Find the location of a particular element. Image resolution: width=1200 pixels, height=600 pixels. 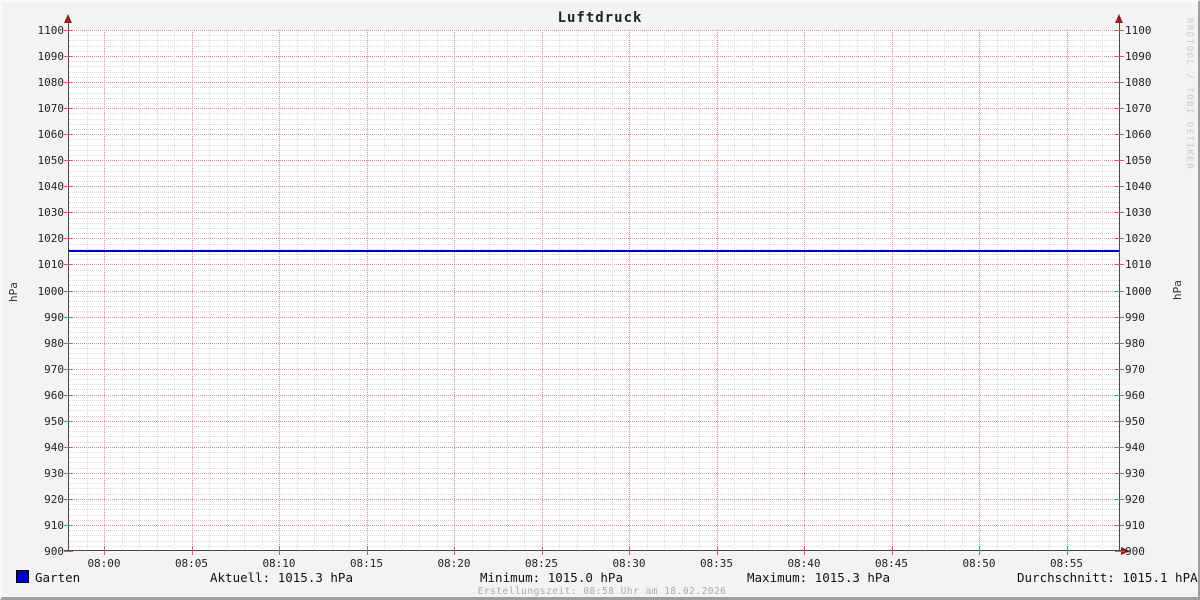

y-tick-label-right: 980 is located at coordinates (1135, 343).